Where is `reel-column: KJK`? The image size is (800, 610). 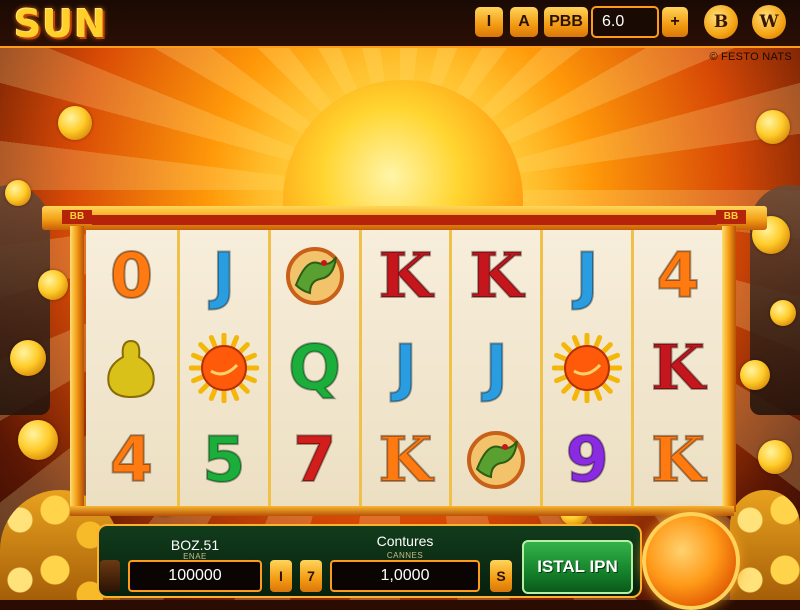 reel-column: KJK is located at coordinates (404, 368).